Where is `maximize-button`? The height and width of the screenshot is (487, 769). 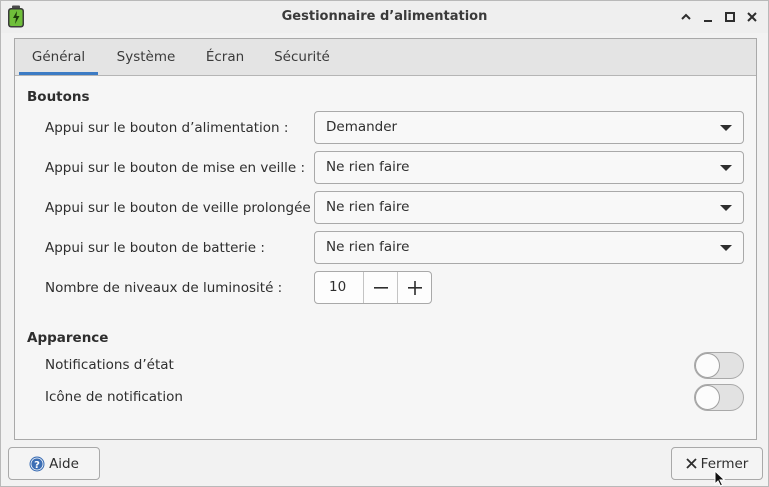 maximize-button is located at coordinates (730, 17).